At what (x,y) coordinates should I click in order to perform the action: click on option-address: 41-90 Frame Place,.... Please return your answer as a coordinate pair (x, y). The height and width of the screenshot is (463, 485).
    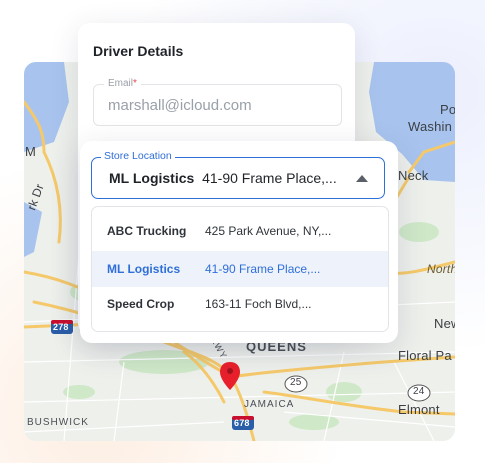
    Looking at the image, I should click on (263, 269).